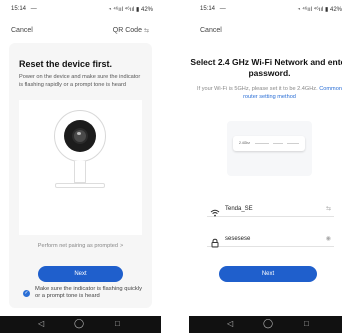 This screenshot has height=333, width=342. I want to click on qr-code-button: QR Code ⇆, so click(131, 30).